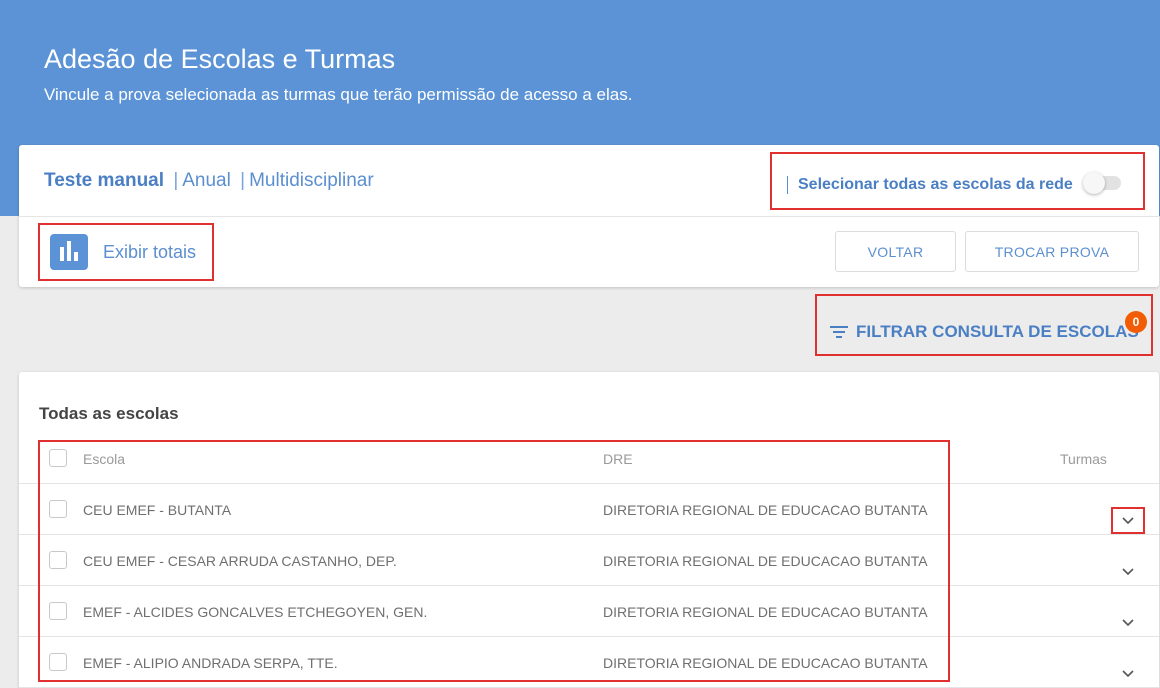 This screenshot has height=688, width=1160. Describe the element at coordinates (1094, 183) in the screenshot. I see `toggle-knob` at that location.